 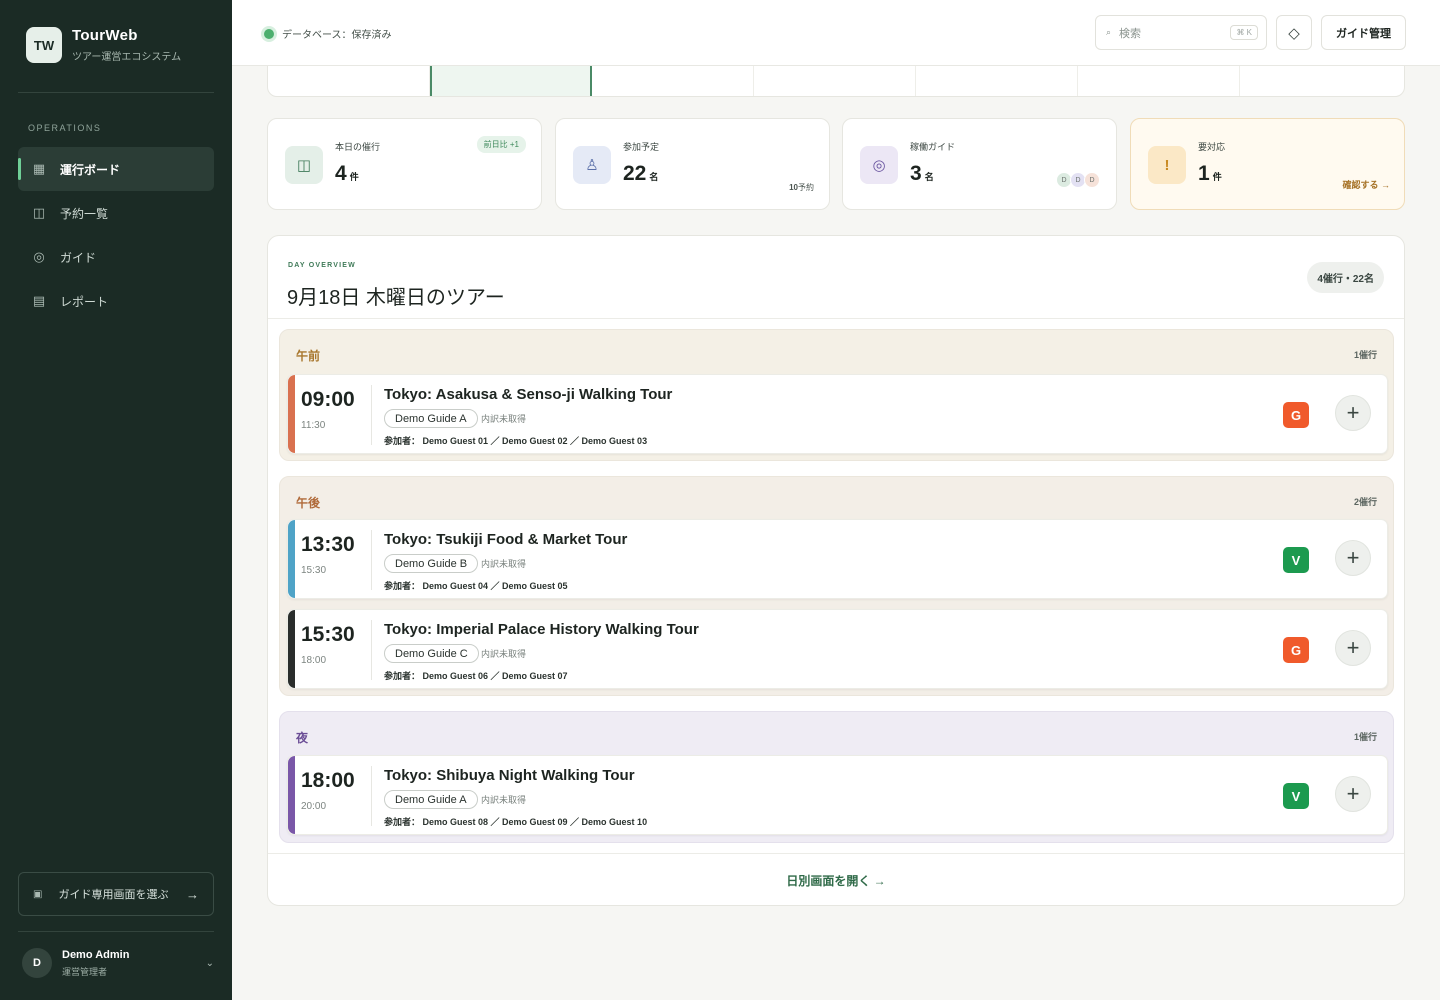 What do you see at coordinates (347, 173) in the screenshot?
I see `stat-value: 4件` at bounding box center [347, 173].